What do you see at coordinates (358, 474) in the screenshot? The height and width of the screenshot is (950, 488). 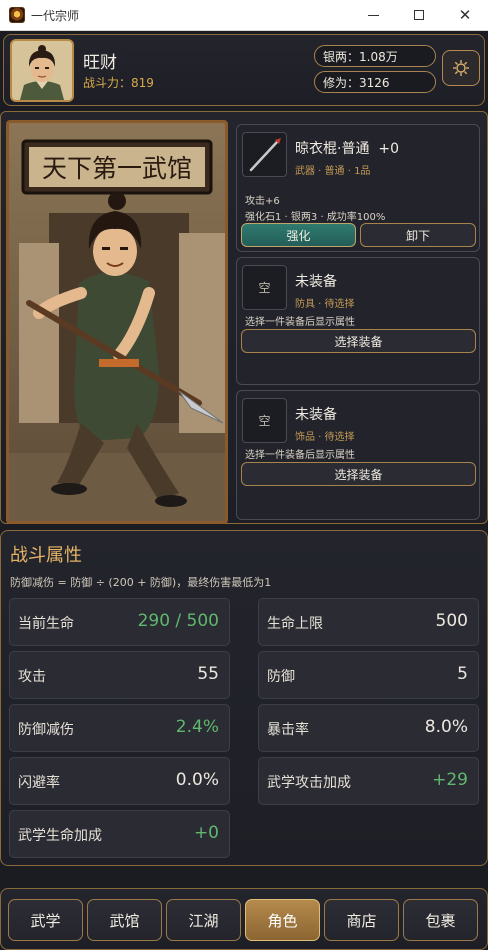 I see `accessory-select-button: 选择装备` at bounding box center [358, 474].